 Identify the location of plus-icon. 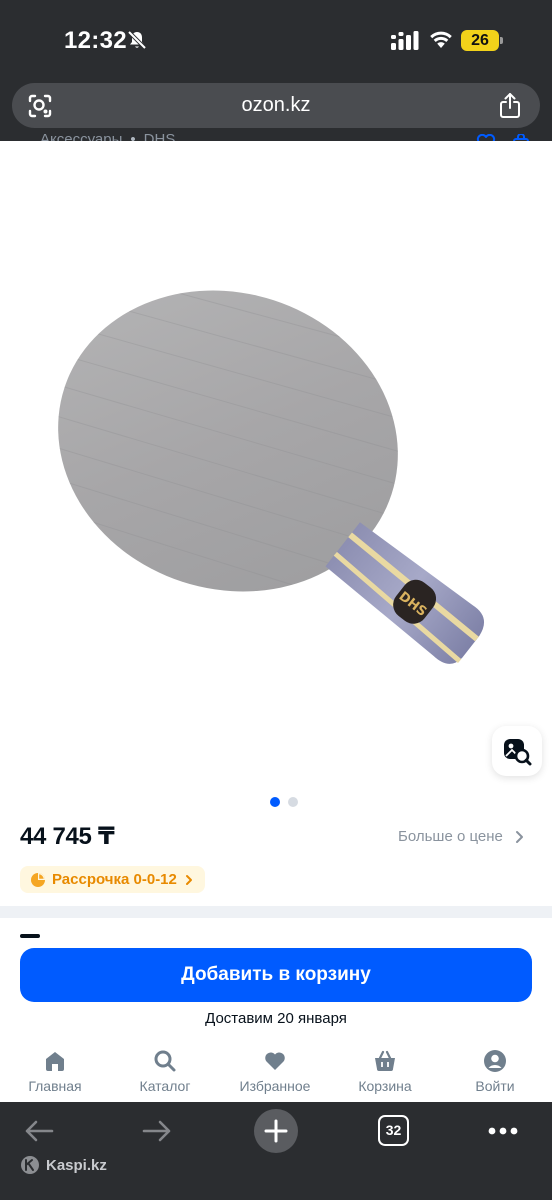
(276, 1131).